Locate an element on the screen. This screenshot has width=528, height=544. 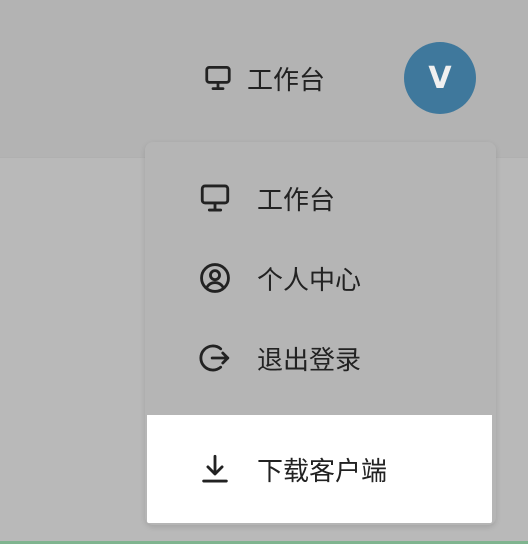
user-avatar: V is located at coordinates (440, 78).